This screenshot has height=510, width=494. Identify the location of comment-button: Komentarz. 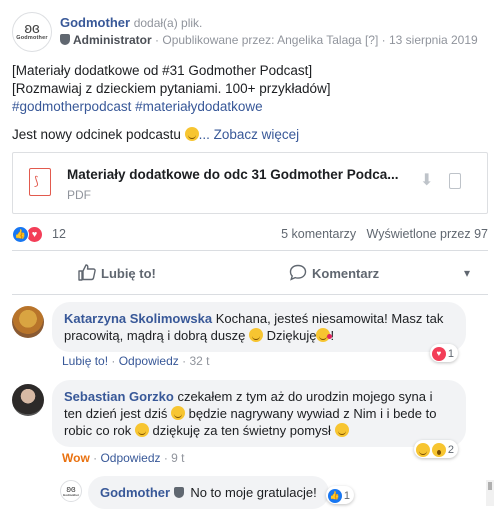
(334, 272).